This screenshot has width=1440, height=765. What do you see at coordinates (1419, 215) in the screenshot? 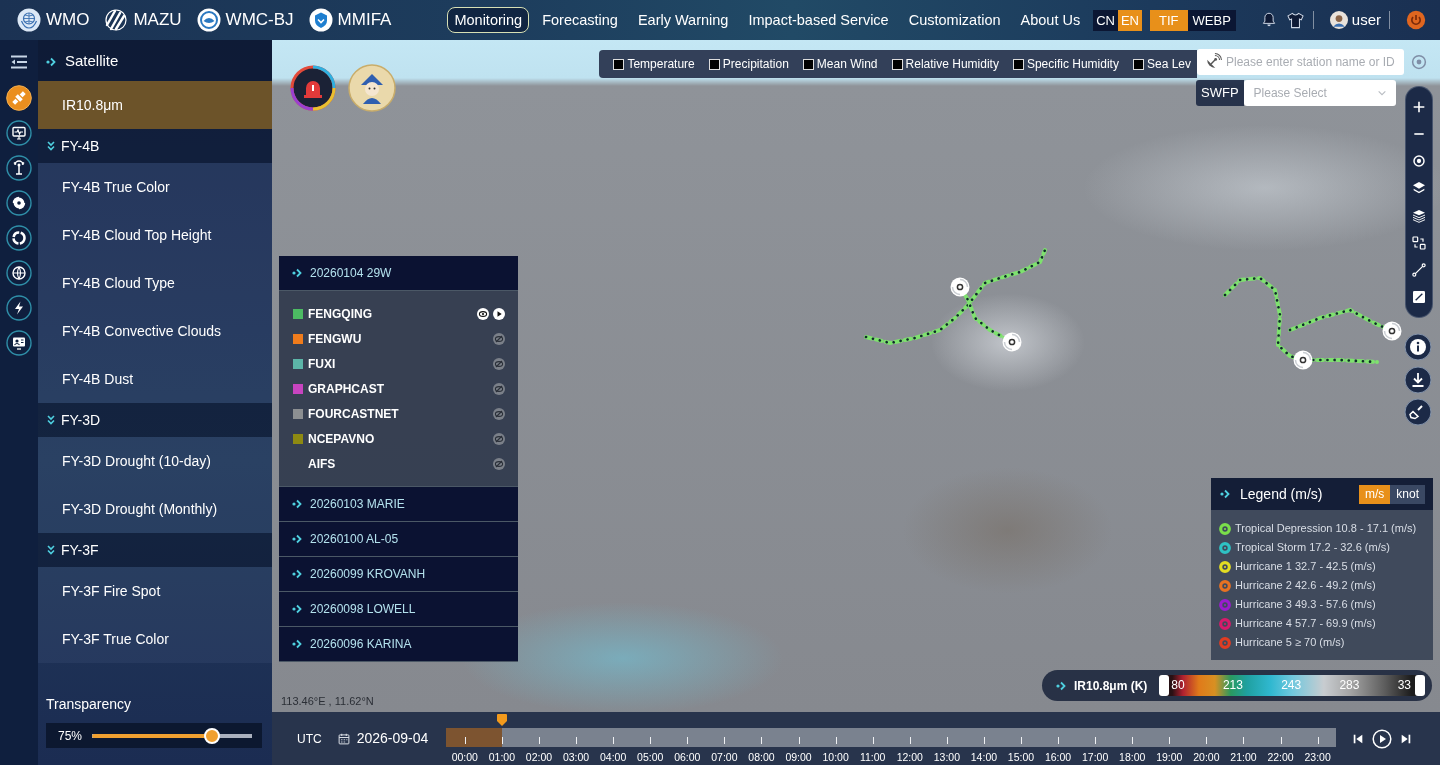
I see `stacked-layers-icon` at bounding box center [1419, 215].